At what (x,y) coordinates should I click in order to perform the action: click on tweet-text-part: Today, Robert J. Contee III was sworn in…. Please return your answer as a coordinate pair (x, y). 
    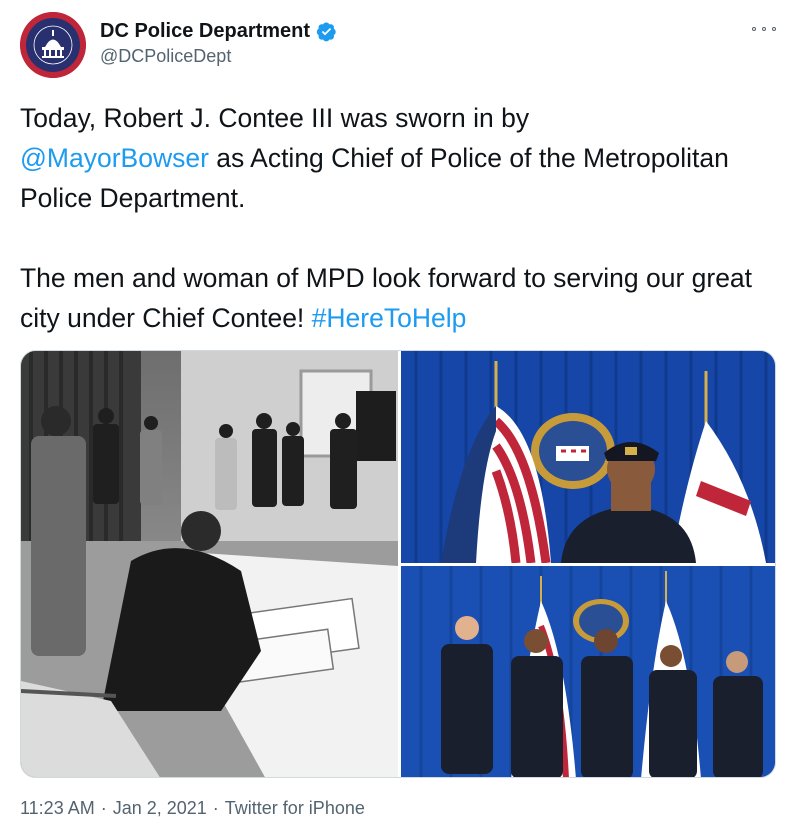
    Looking at the image, I should click on (275, 118).